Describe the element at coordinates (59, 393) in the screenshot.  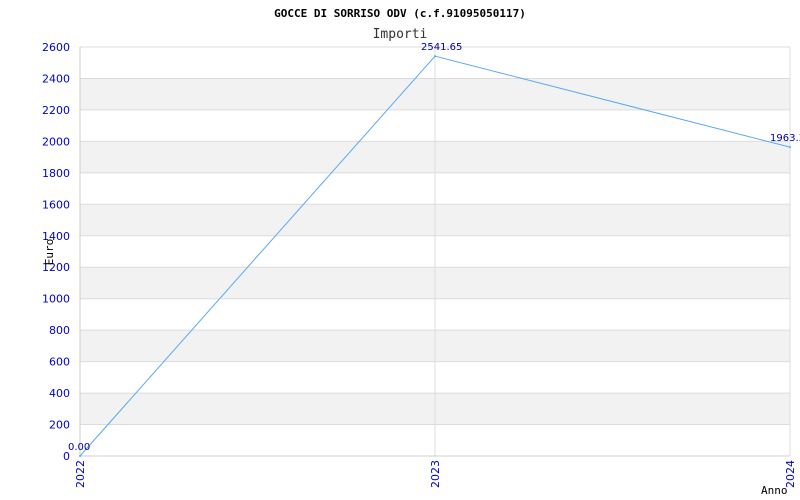
I see `y-tick-label: 400` at that location.